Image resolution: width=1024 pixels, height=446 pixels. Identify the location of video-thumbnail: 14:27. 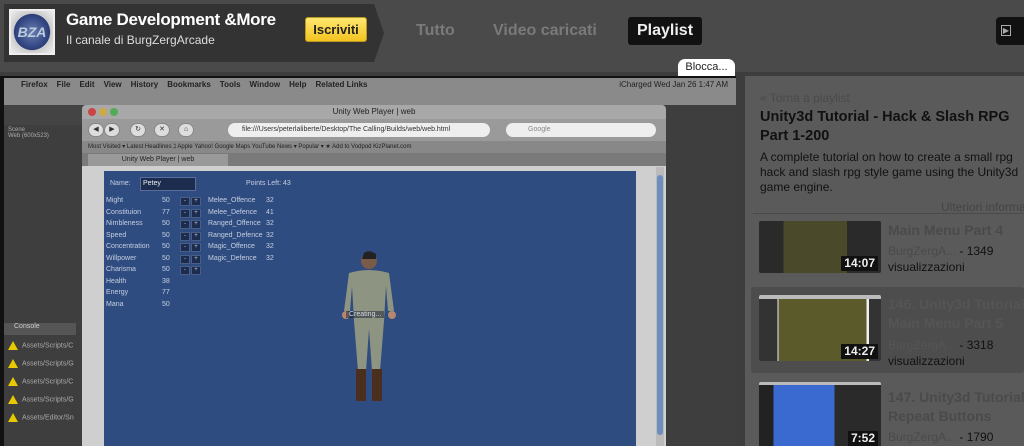
(820, 328).